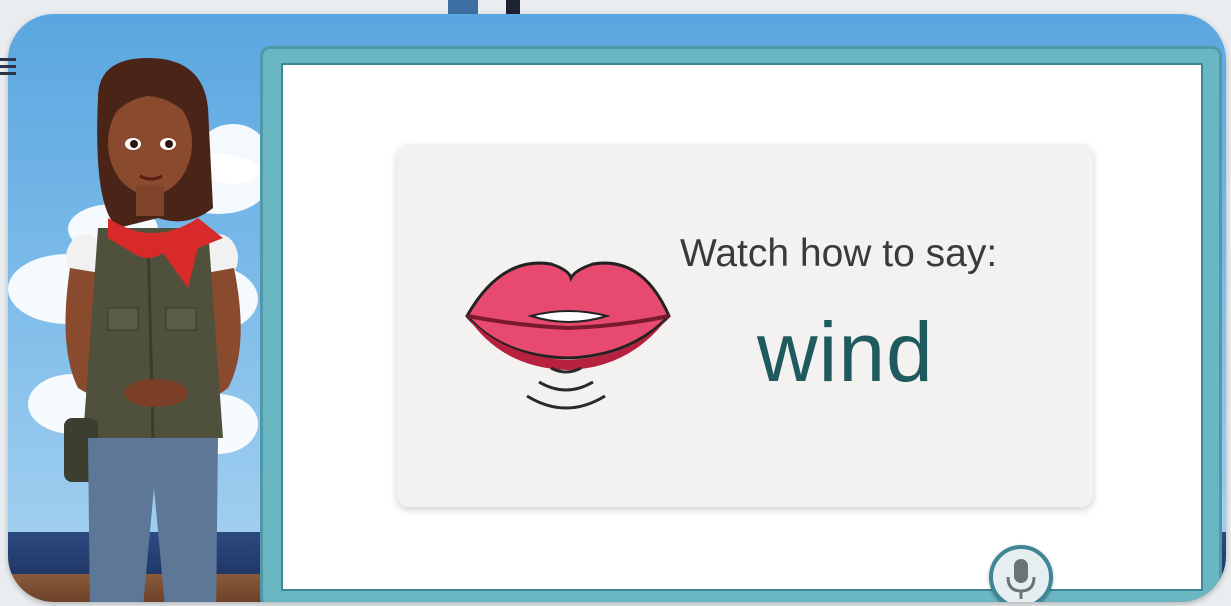 Image resolution: width=1231 pixels, height=606 pixels. What do you see at coordinates (566, 388) in the screenshot?
I see `sound-waves-icon` at bounding box center [566, 388].